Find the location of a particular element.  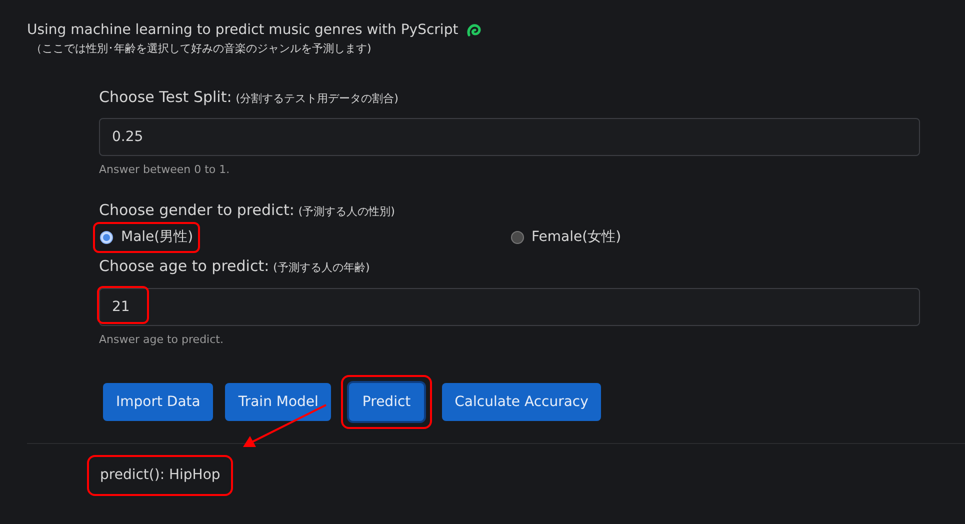

label-note: (分割するテスト用データの割合) is located at coordinates (317, 98).